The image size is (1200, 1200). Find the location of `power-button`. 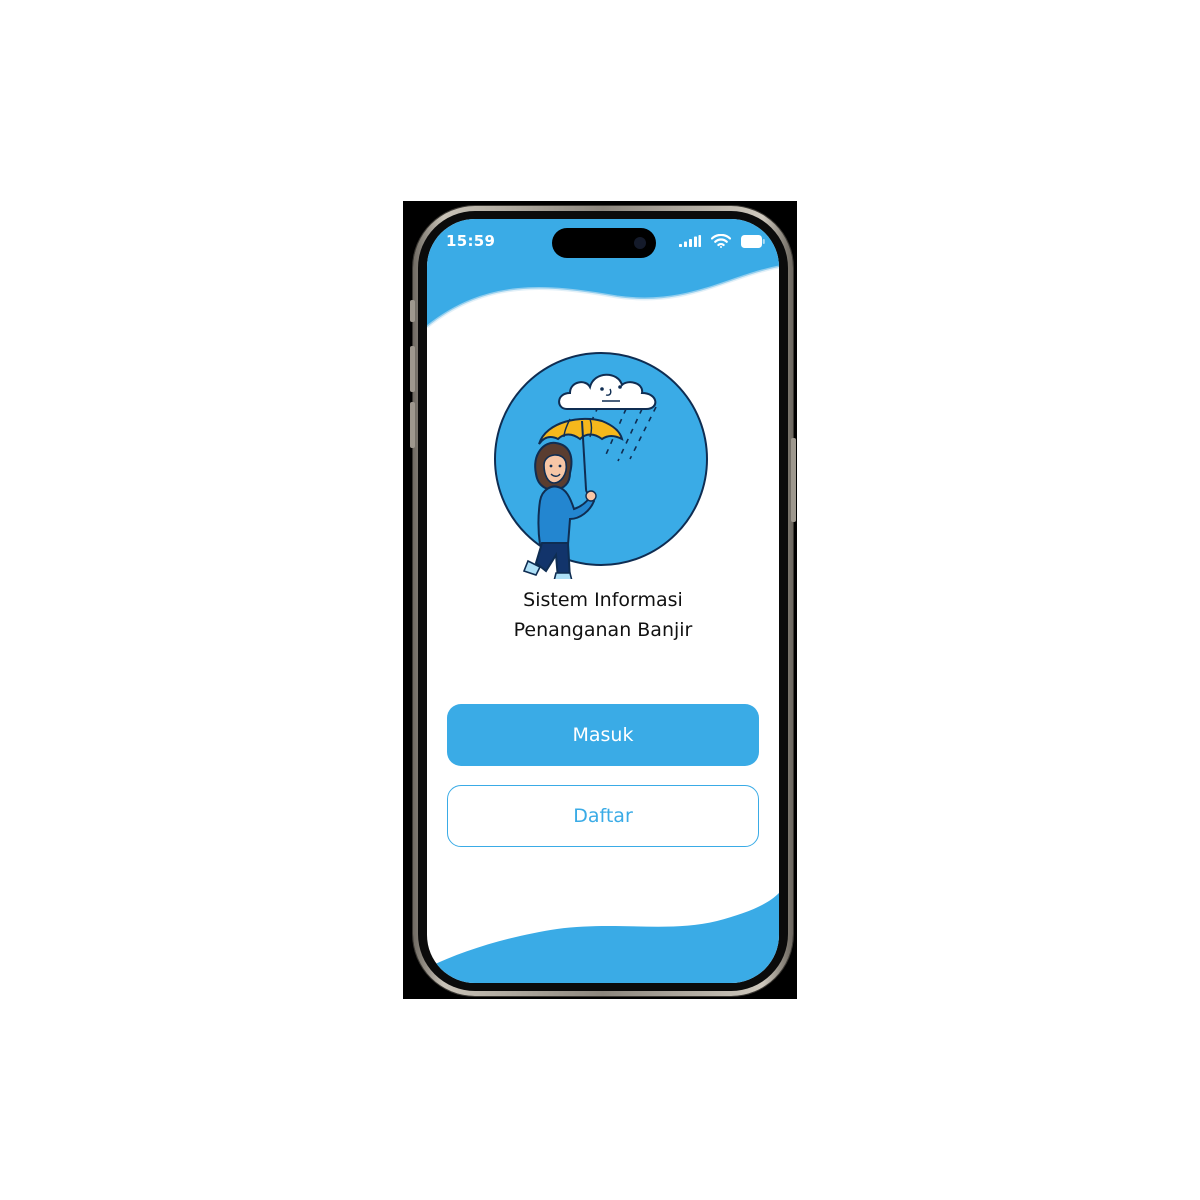

power-button is located at coordinates (793, 480).